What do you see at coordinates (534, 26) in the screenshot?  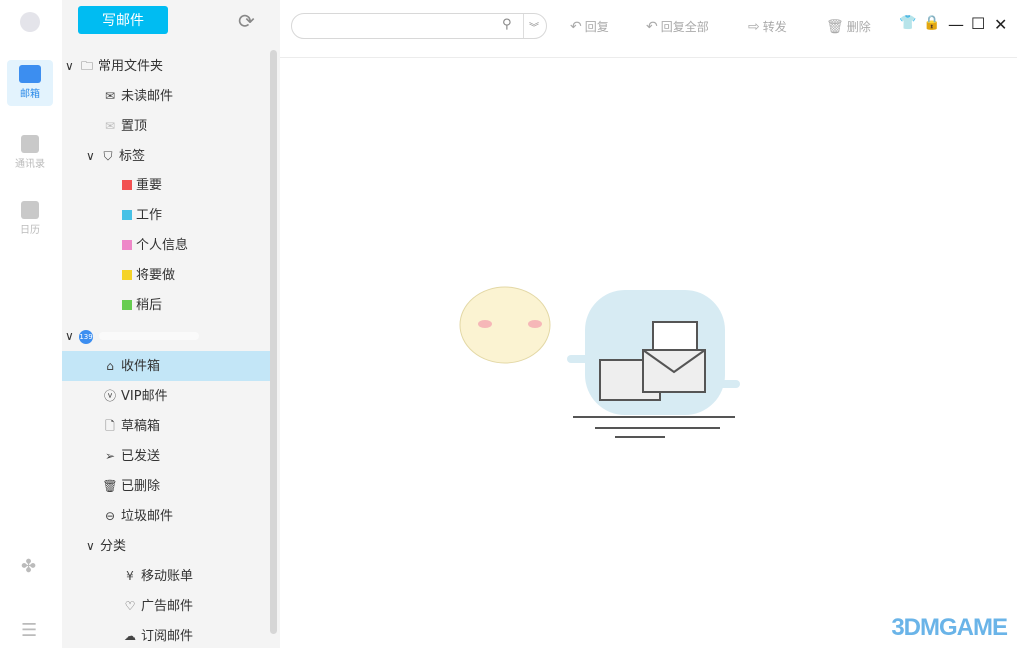 I see `chevron-double-down-icon: ︾` at bounding box center [534, 26].